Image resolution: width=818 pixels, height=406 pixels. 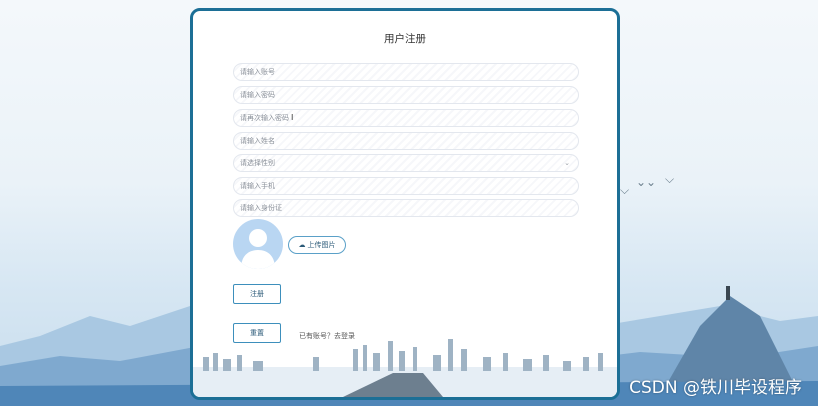 What do you see at coordinates (406, 208) in the screenshot?
I see `id-card-field: 请输入身份证` at bounding box center [406, 208].